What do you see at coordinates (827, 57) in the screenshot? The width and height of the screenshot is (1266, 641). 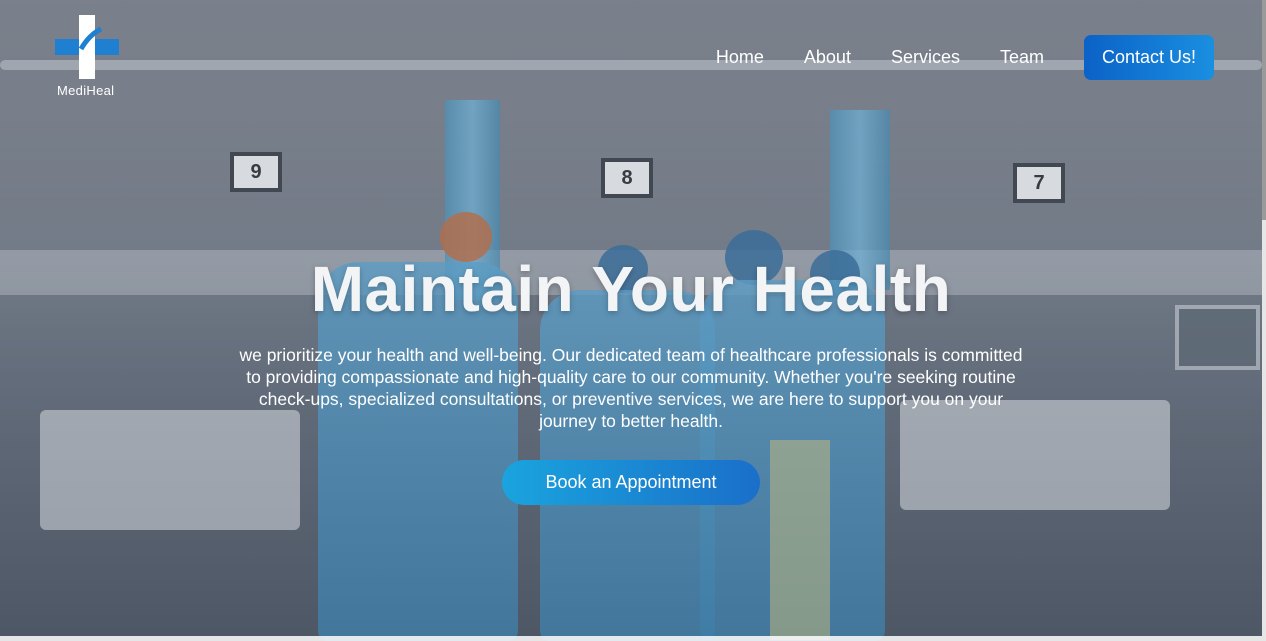 I see `nav-about: About` at bounding box center [827, 57].